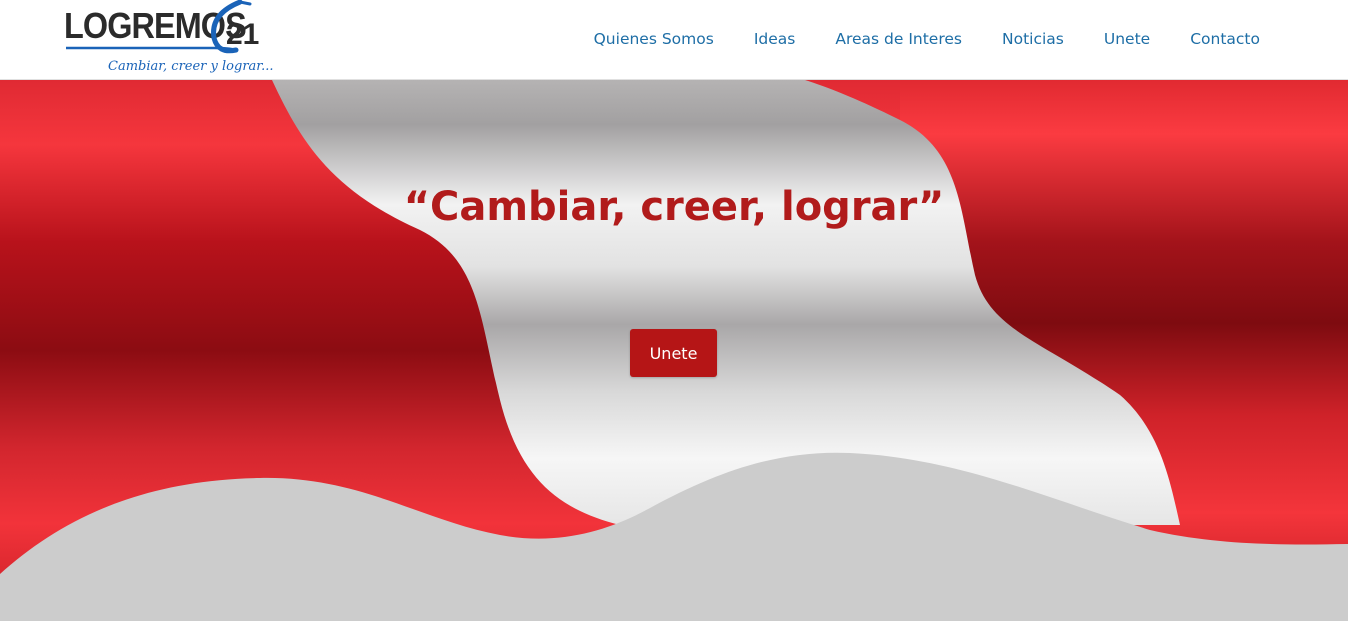 The height and width of the screenshot is (621, 1348). Describe the element at coordinates (775, 39) in the screenshot. I see `nav-item-ideas: Ideas` at that location.